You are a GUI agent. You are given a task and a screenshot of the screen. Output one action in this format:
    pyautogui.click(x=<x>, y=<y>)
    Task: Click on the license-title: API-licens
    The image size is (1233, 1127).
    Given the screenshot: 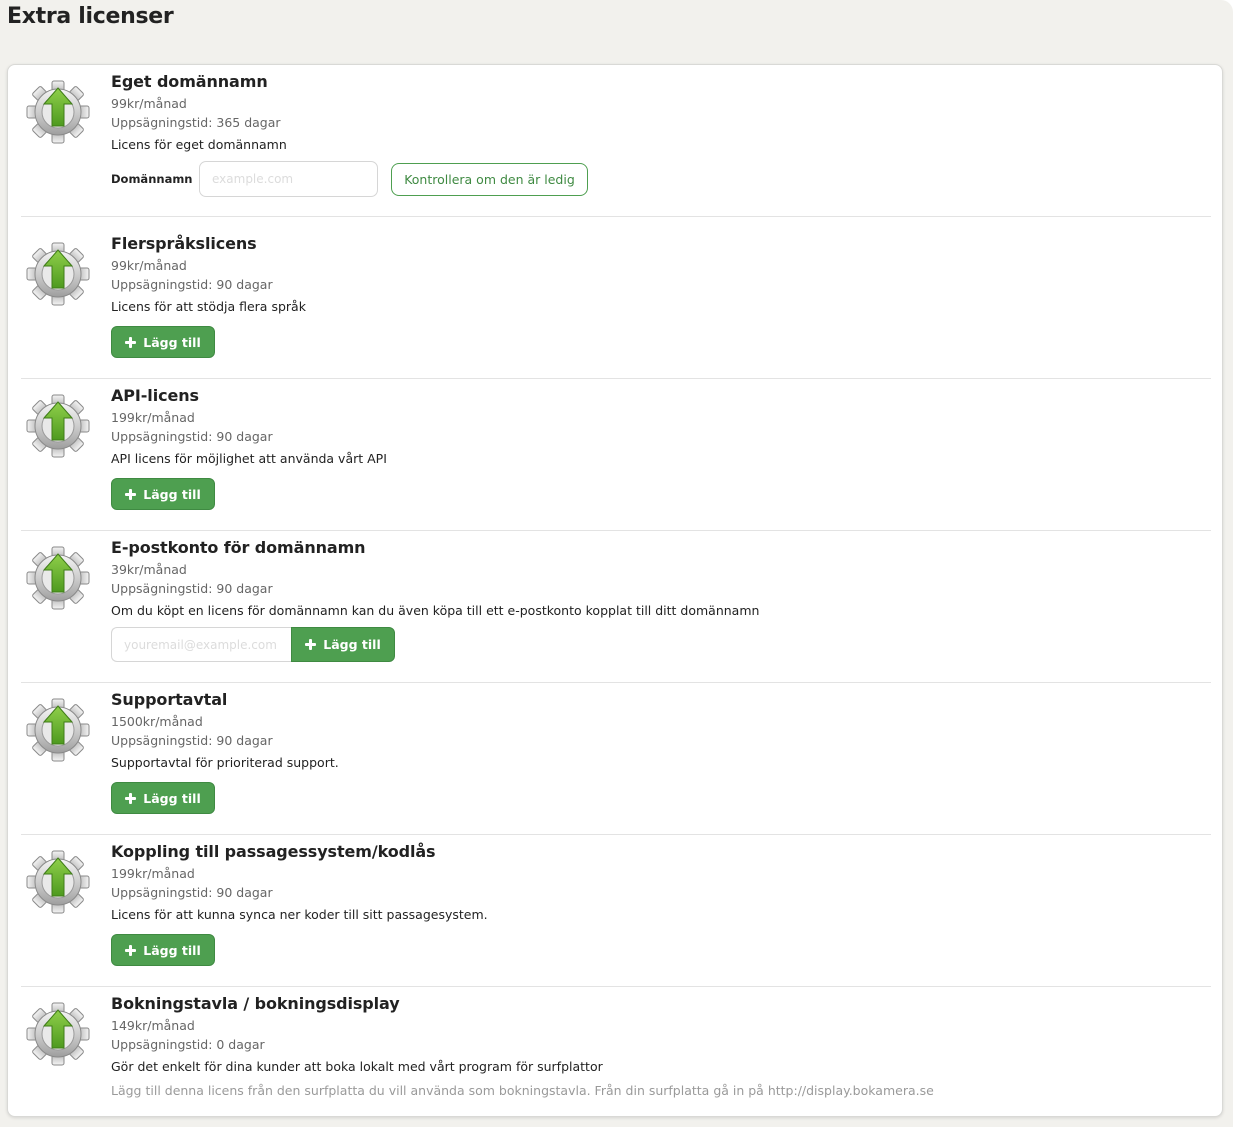 What is the action you would take?
    pyautogui.click(x=155, y=395)
    